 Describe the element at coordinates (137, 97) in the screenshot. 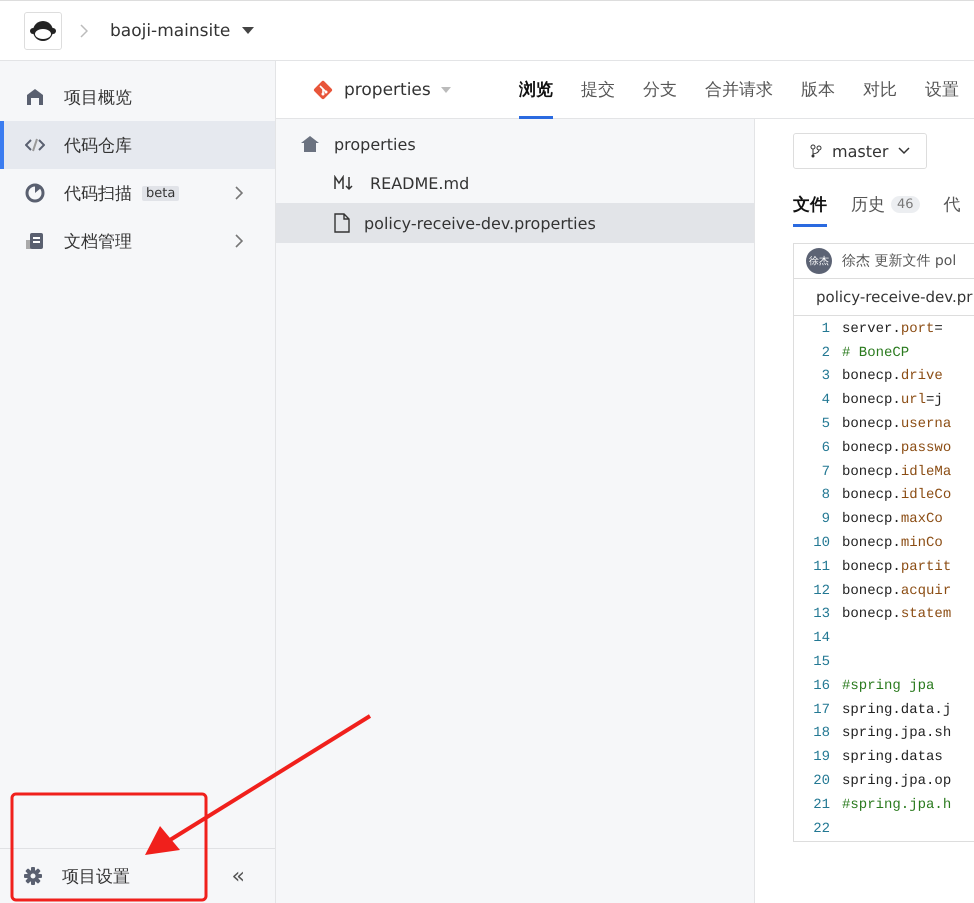

I see `sidebar-item: 项目概览` at that location.